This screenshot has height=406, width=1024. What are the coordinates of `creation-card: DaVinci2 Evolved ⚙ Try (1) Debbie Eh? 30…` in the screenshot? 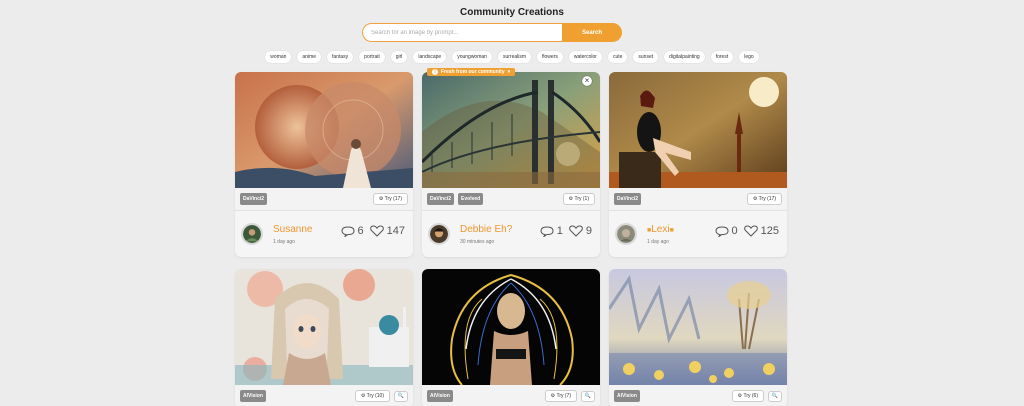 It's located at (511, 164).